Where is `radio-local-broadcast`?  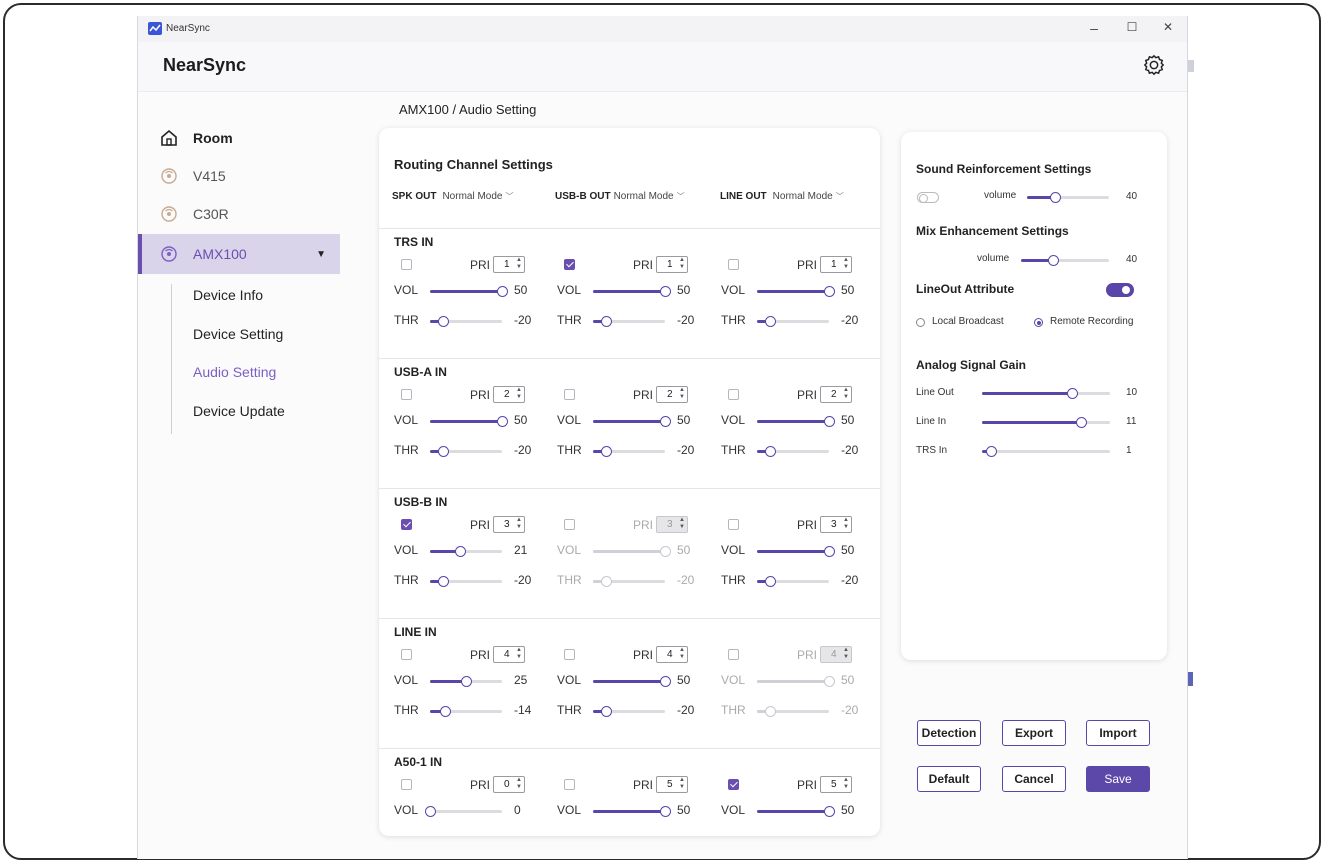 radio-local-broadcast is located at coordinates (920, 322).